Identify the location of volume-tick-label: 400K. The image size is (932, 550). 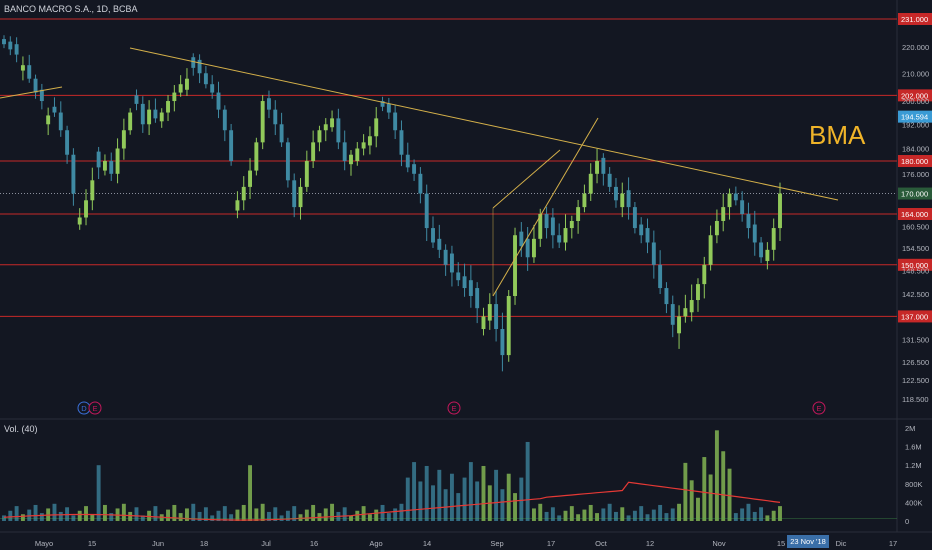
(914, 502).